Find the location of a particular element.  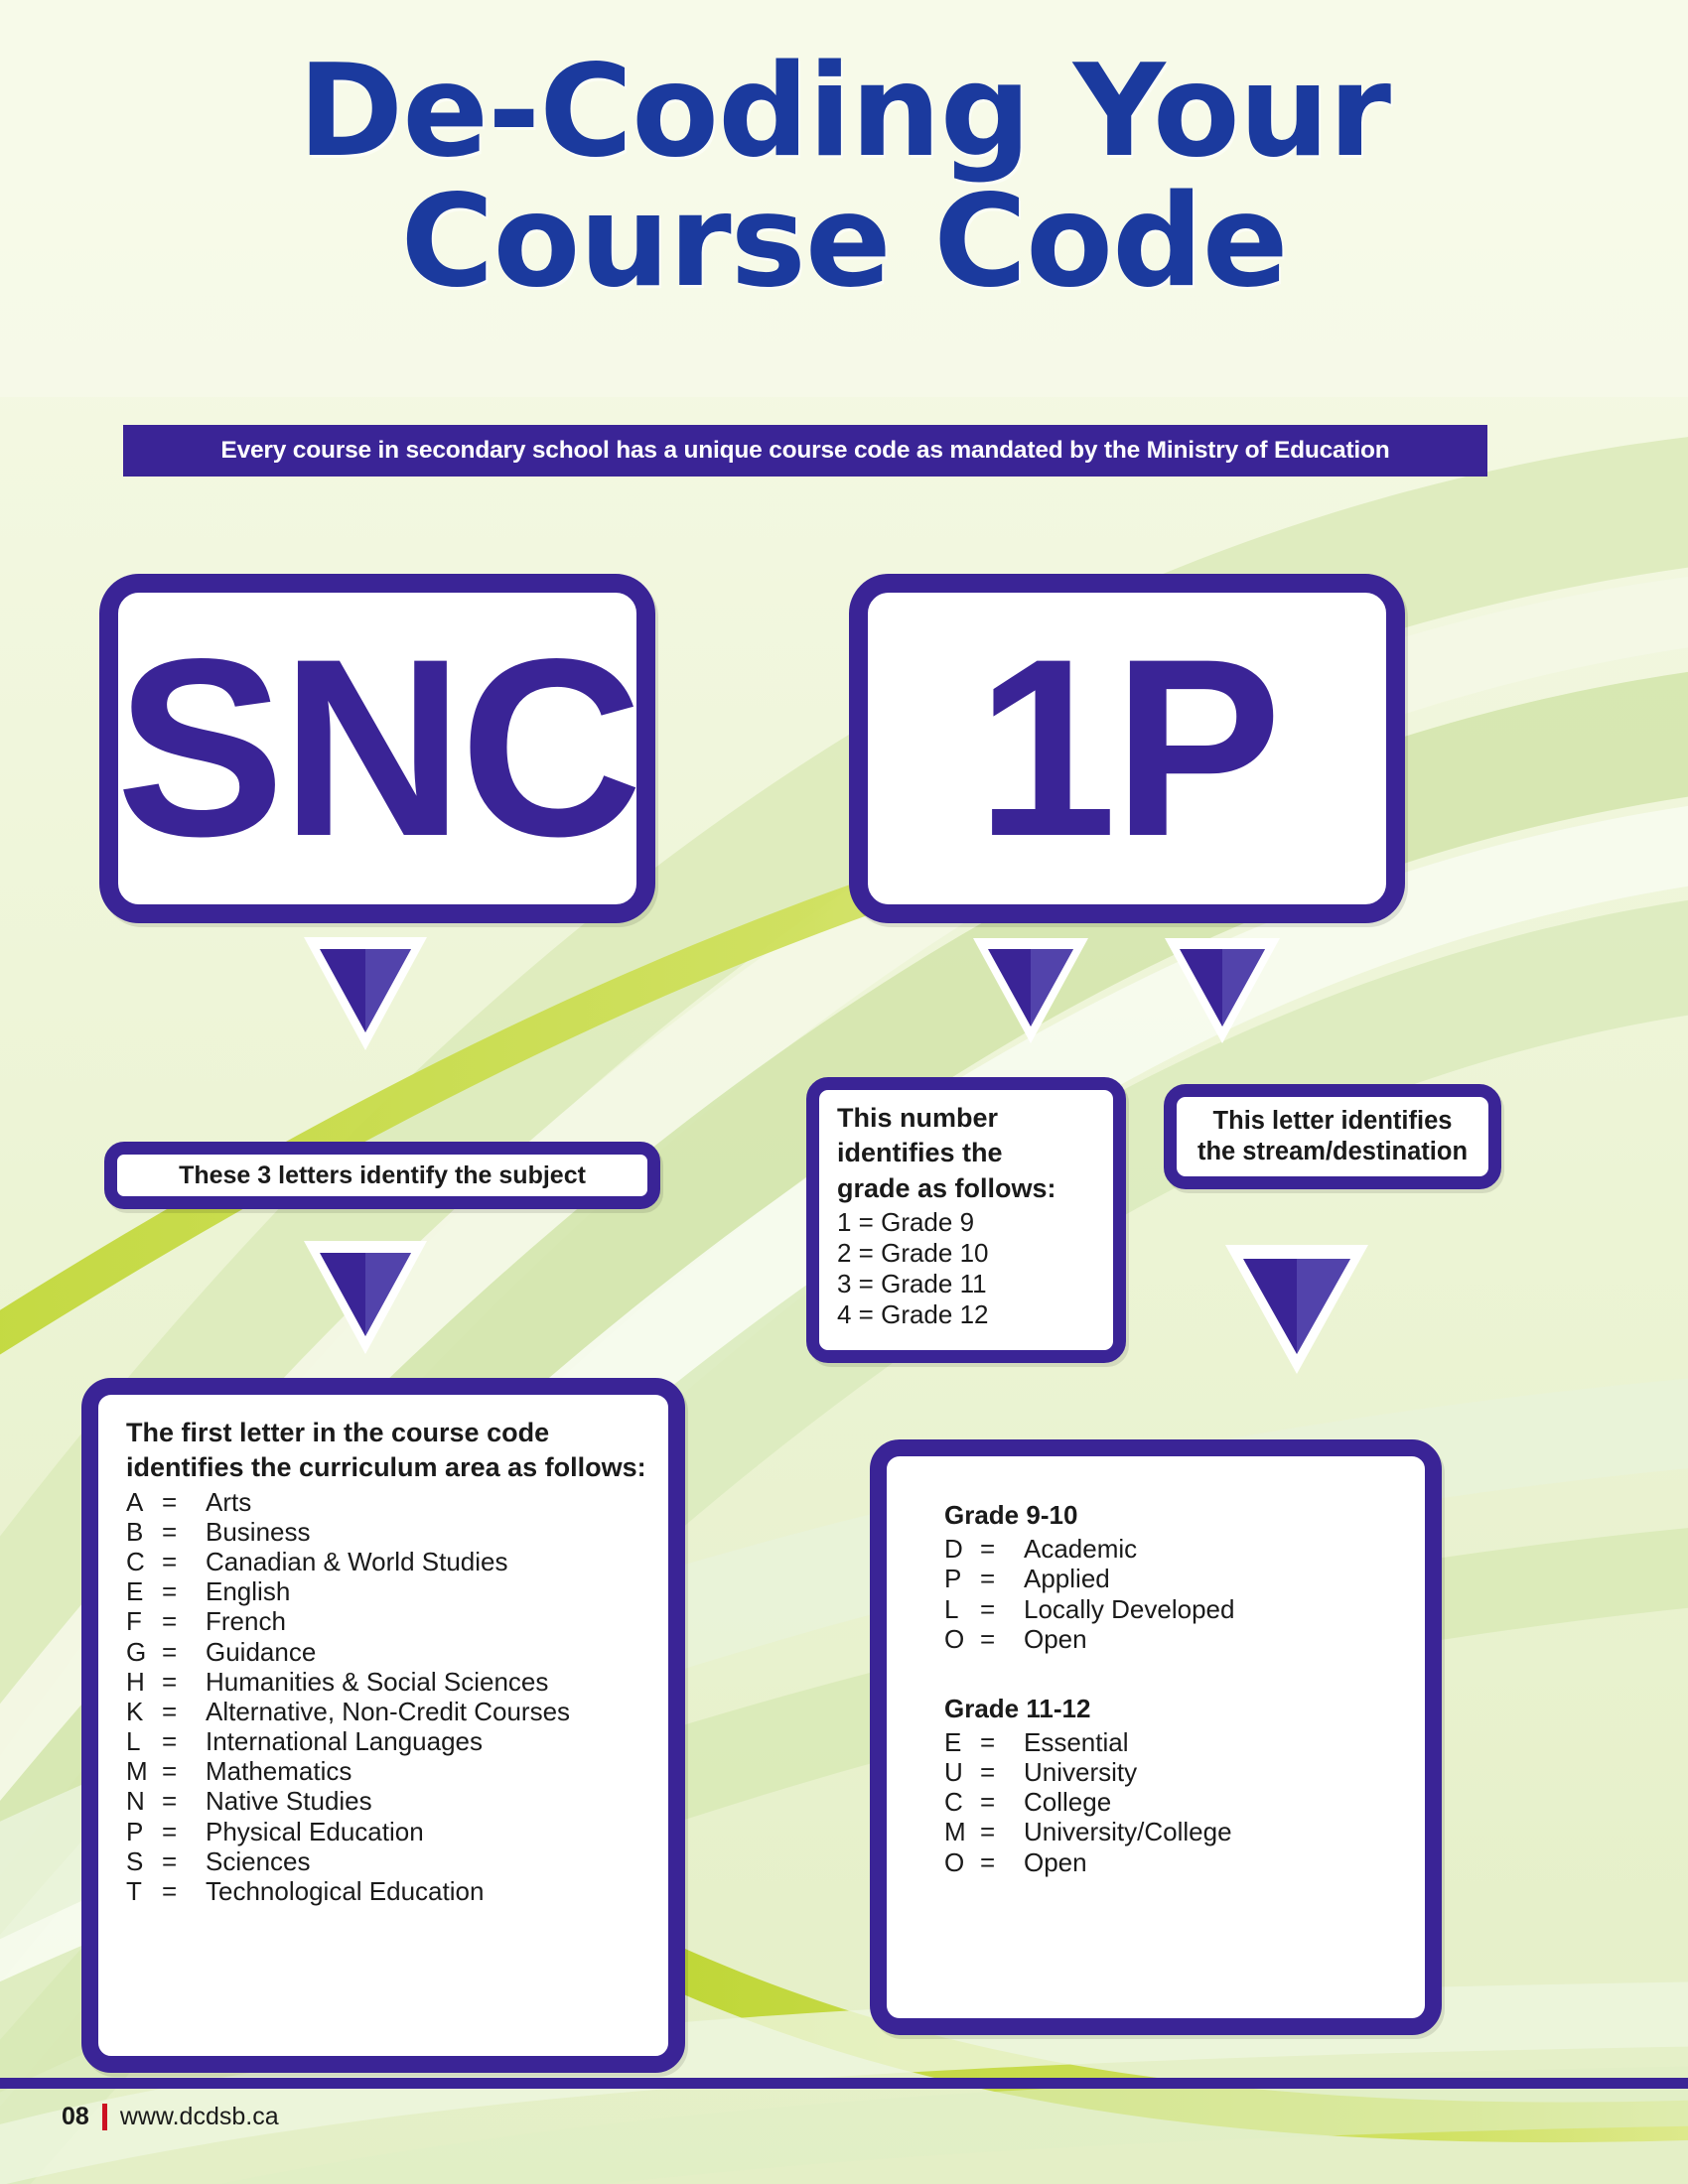

curriculum-row: T = Technological Education is located at coordinates (387, 1891).